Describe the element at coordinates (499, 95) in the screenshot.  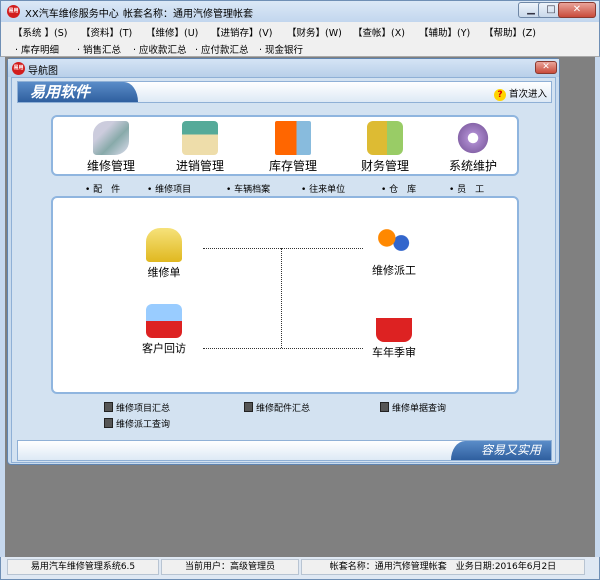
I see `help-icon: ?` at that location.